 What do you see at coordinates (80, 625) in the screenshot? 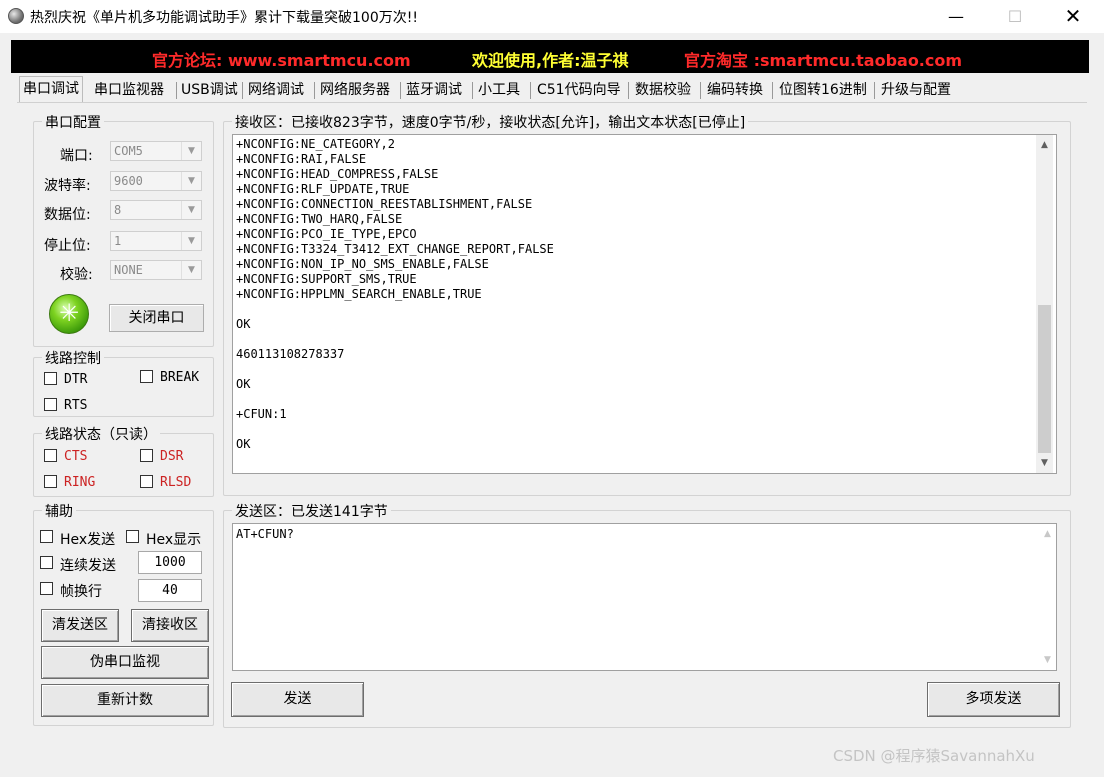
I see `clear-send-button: 清发送区` at bounding box center [80, 625].